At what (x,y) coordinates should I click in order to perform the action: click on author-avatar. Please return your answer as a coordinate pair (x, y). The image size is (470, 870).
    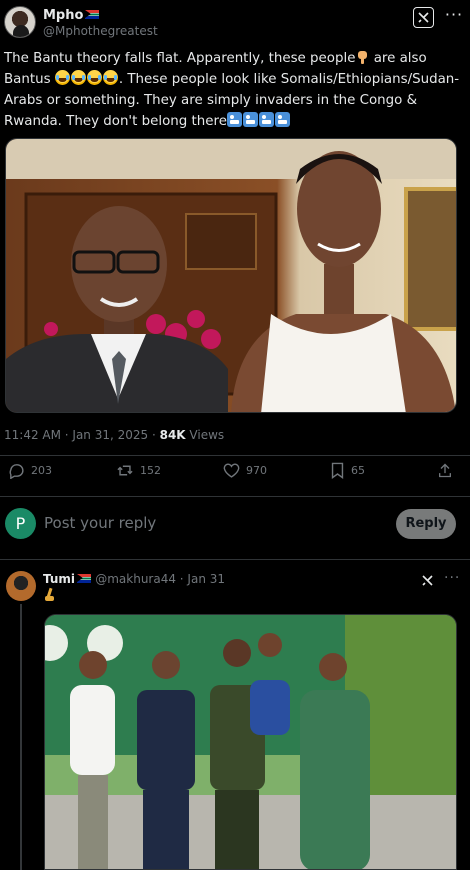
    Looking at the image, I should click on (20, 22).